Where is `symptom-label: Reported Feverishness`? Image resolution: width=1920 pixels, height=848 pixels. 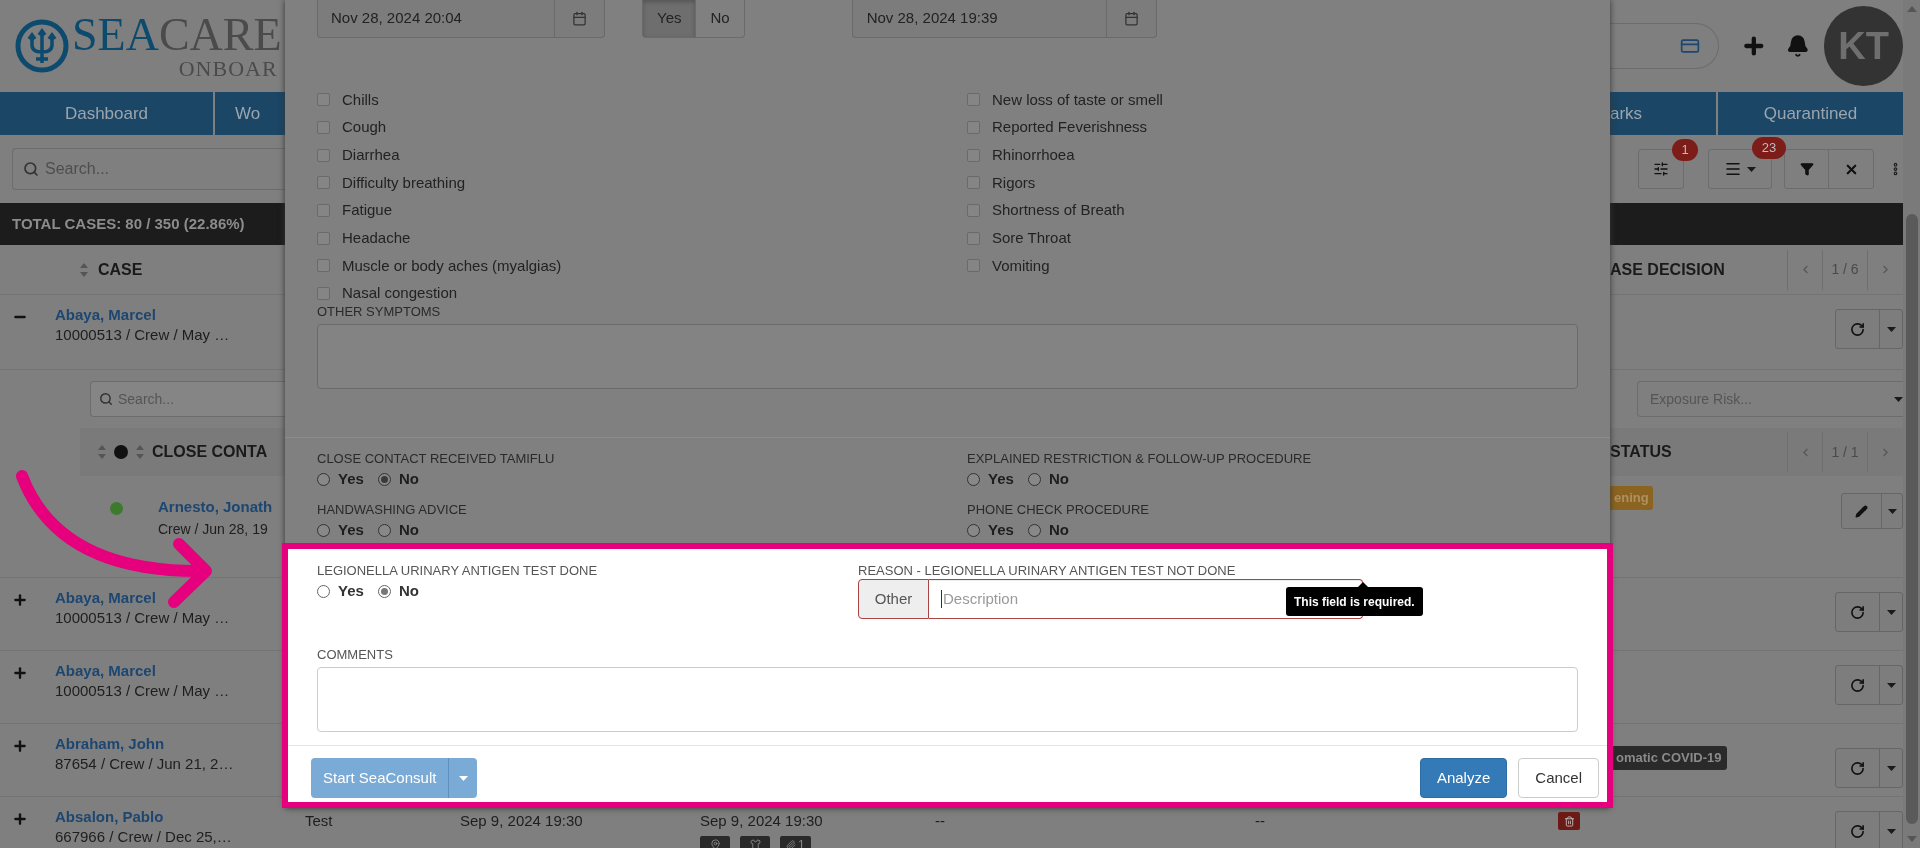
symptom-label: Reported Feverishness is located at coordinates (1070, 127).